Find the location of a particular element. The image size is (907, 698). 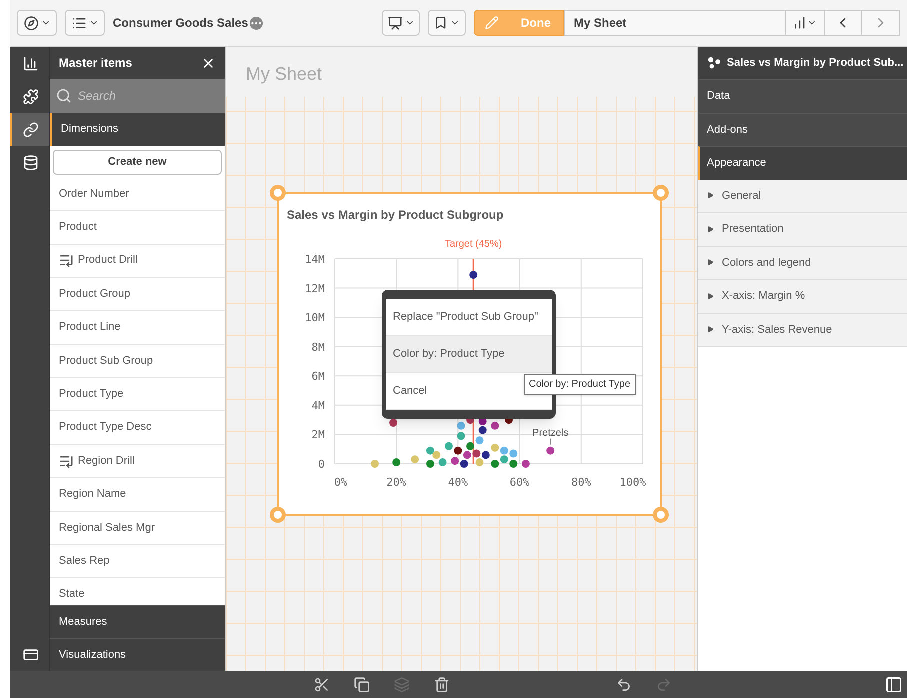

x-tick-label: 80% is located at coordinates (581, 482).